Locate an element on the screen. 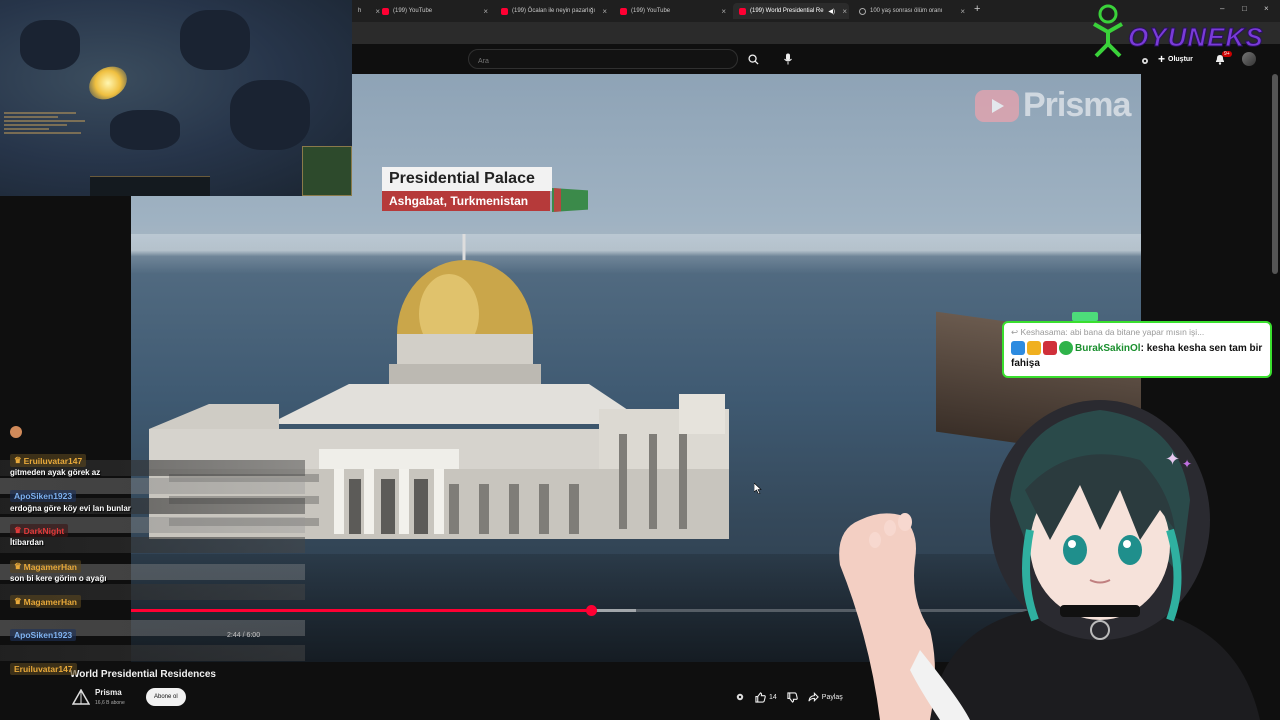 This screenshot has height=720, width=1280. channel-watermark: Prisma is located at coordinates (1053, 105).